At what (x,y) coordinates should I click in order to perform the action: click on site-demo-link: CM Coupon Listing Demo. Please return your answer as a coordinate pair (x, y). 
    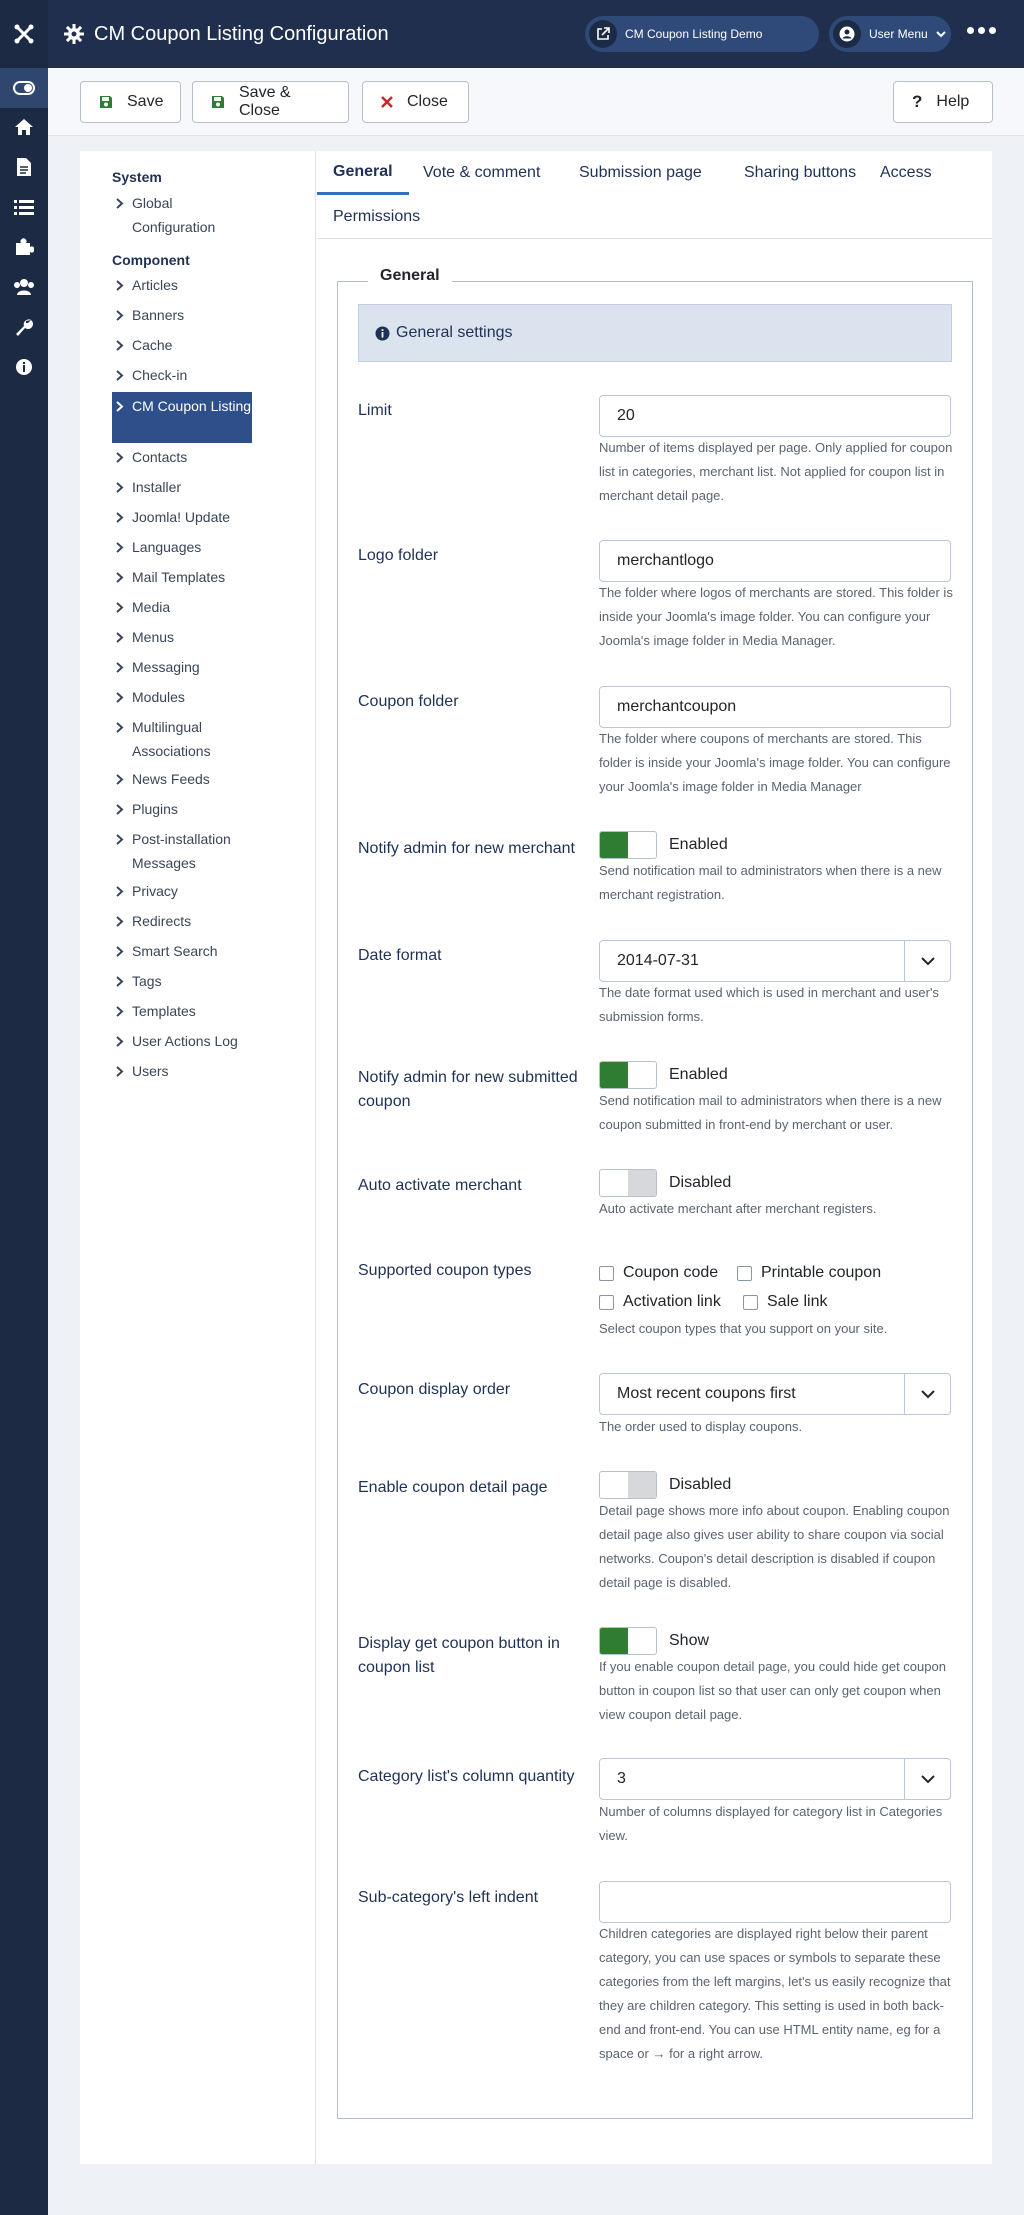
    Looking at the image, I should click on (702, 34).